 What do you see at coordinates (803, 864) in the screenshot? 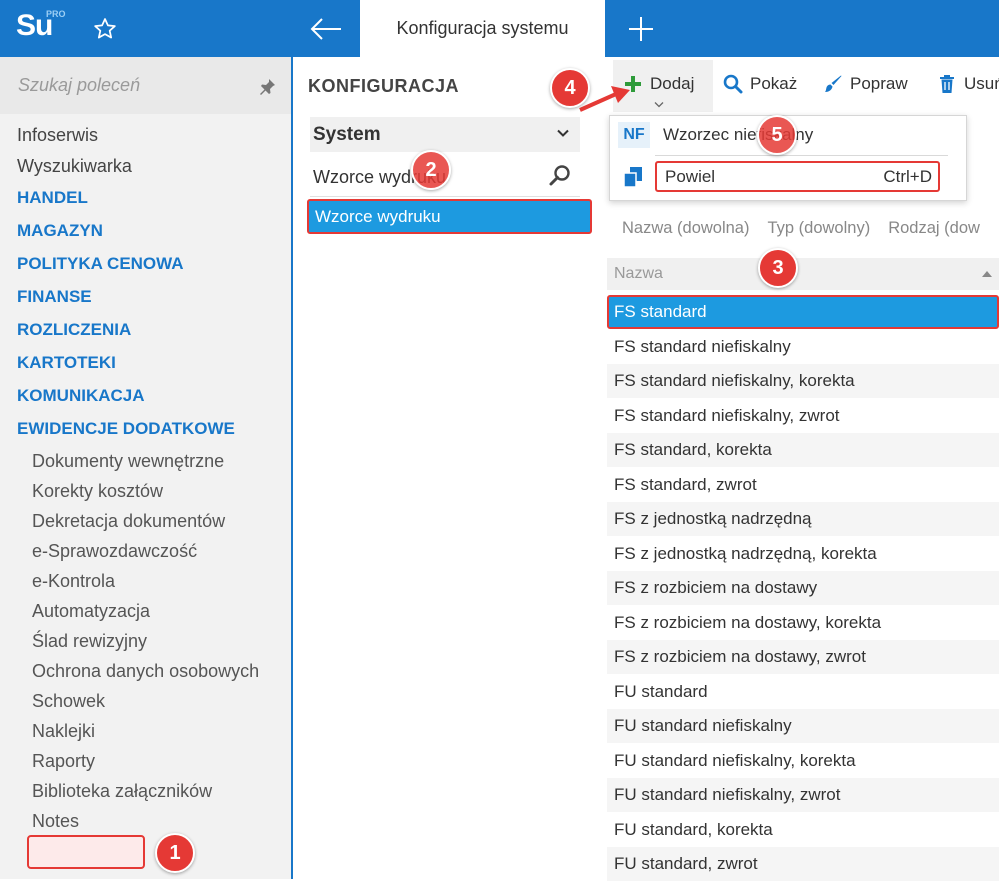
I see `table-row: FU standard, zwrot` at bounding box center [803, 864].